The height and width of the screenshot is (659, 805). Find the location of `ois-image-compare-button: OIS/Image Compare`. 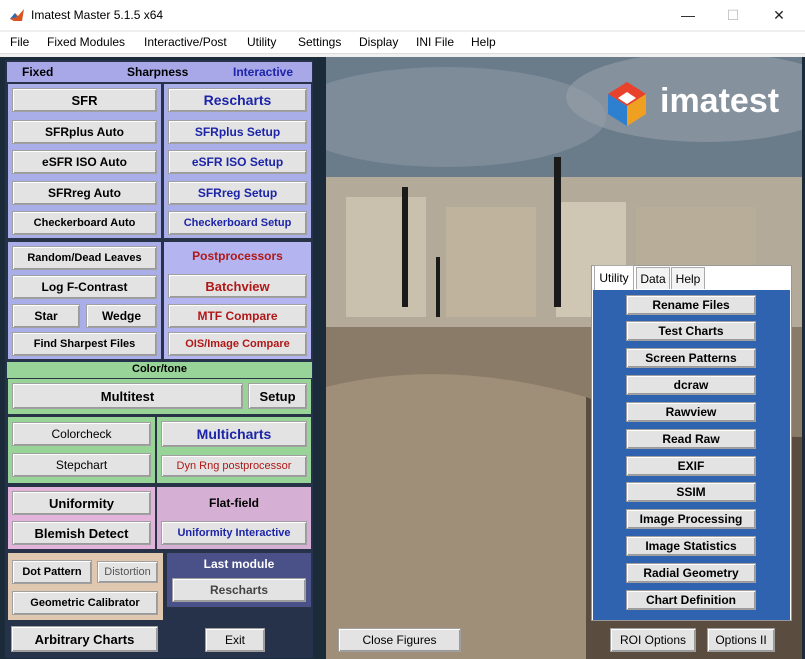

ois-image-compare-button: OIS/Image Compare is located at coordinates (237, 344).